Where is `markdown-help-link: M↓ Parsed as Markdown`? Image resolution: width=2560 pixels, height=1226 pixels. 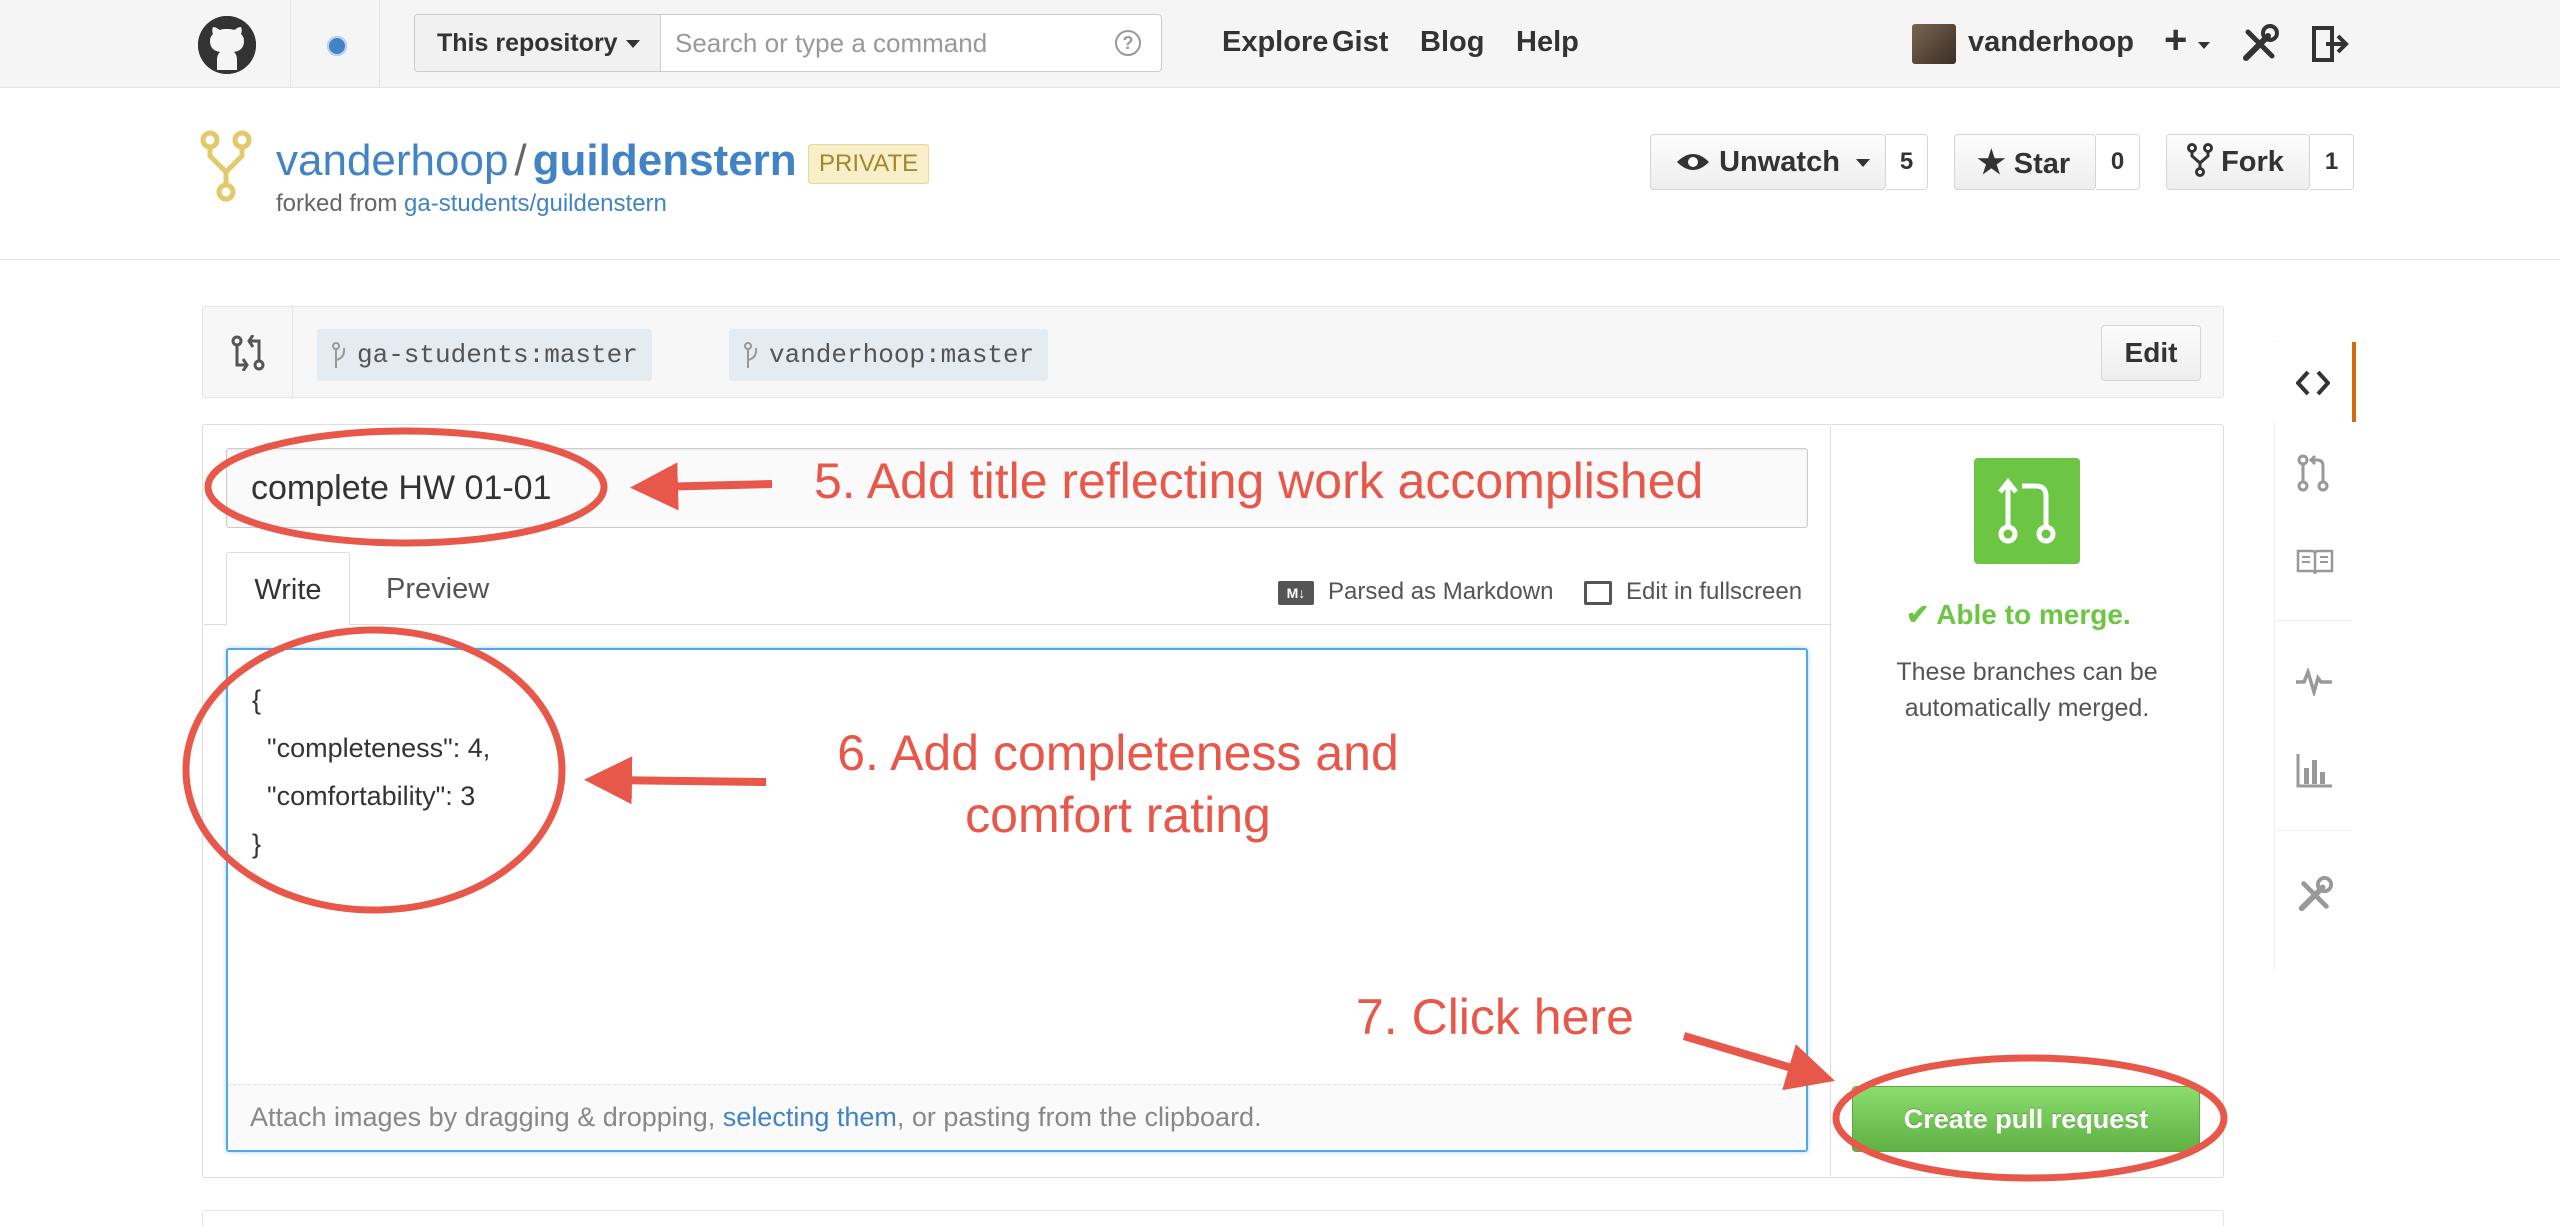
markdown-help-link: M↓ Parsed as Markdown is located at coordinates (1415, 592).